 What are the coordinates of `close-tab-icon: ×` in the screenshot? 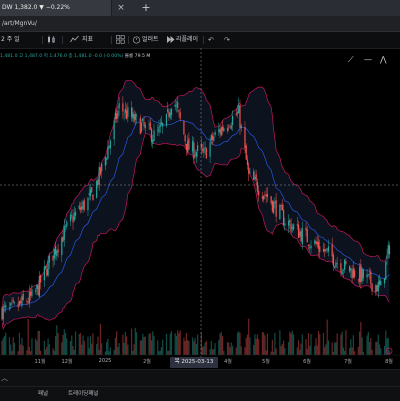 It's located at (121, 8).